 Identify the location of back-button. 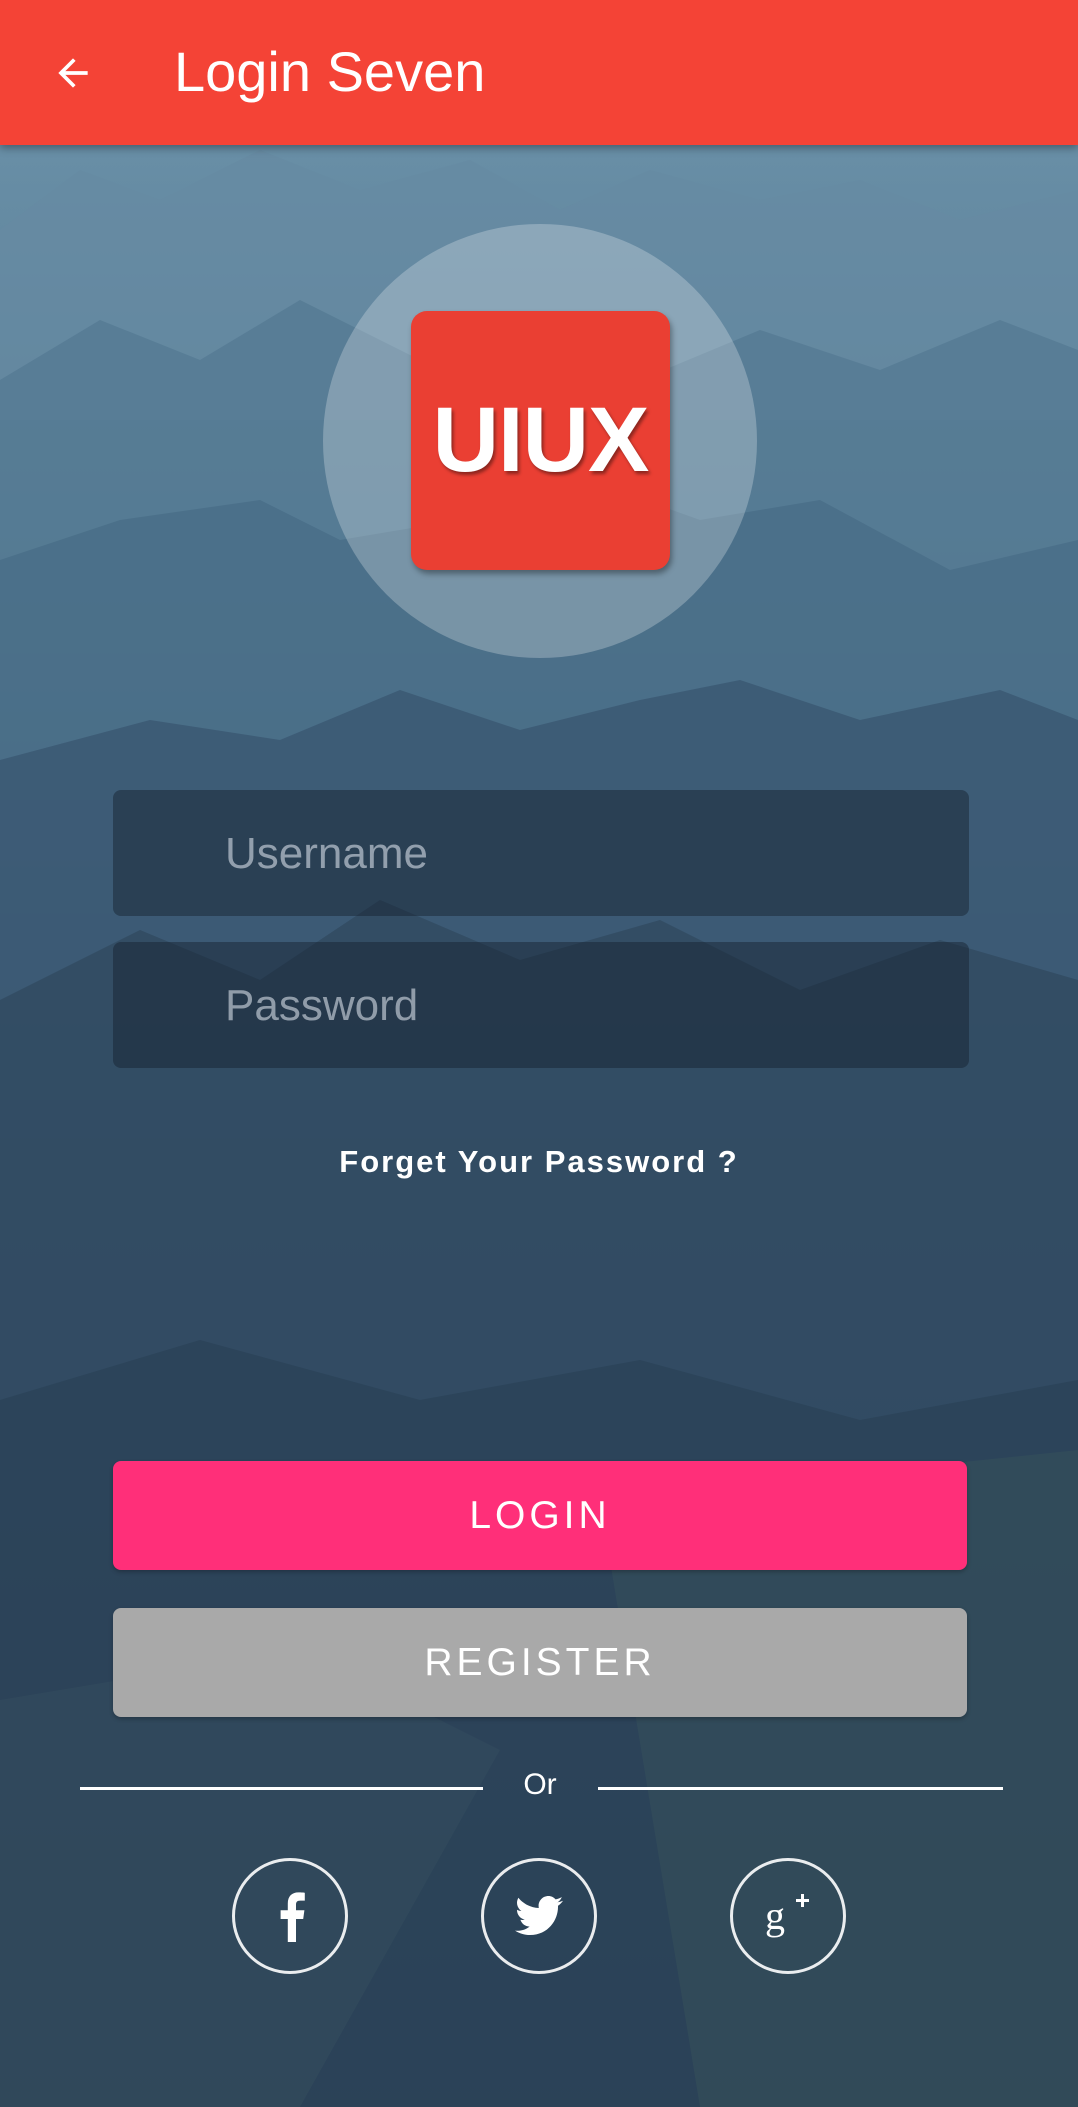
(73, 73).